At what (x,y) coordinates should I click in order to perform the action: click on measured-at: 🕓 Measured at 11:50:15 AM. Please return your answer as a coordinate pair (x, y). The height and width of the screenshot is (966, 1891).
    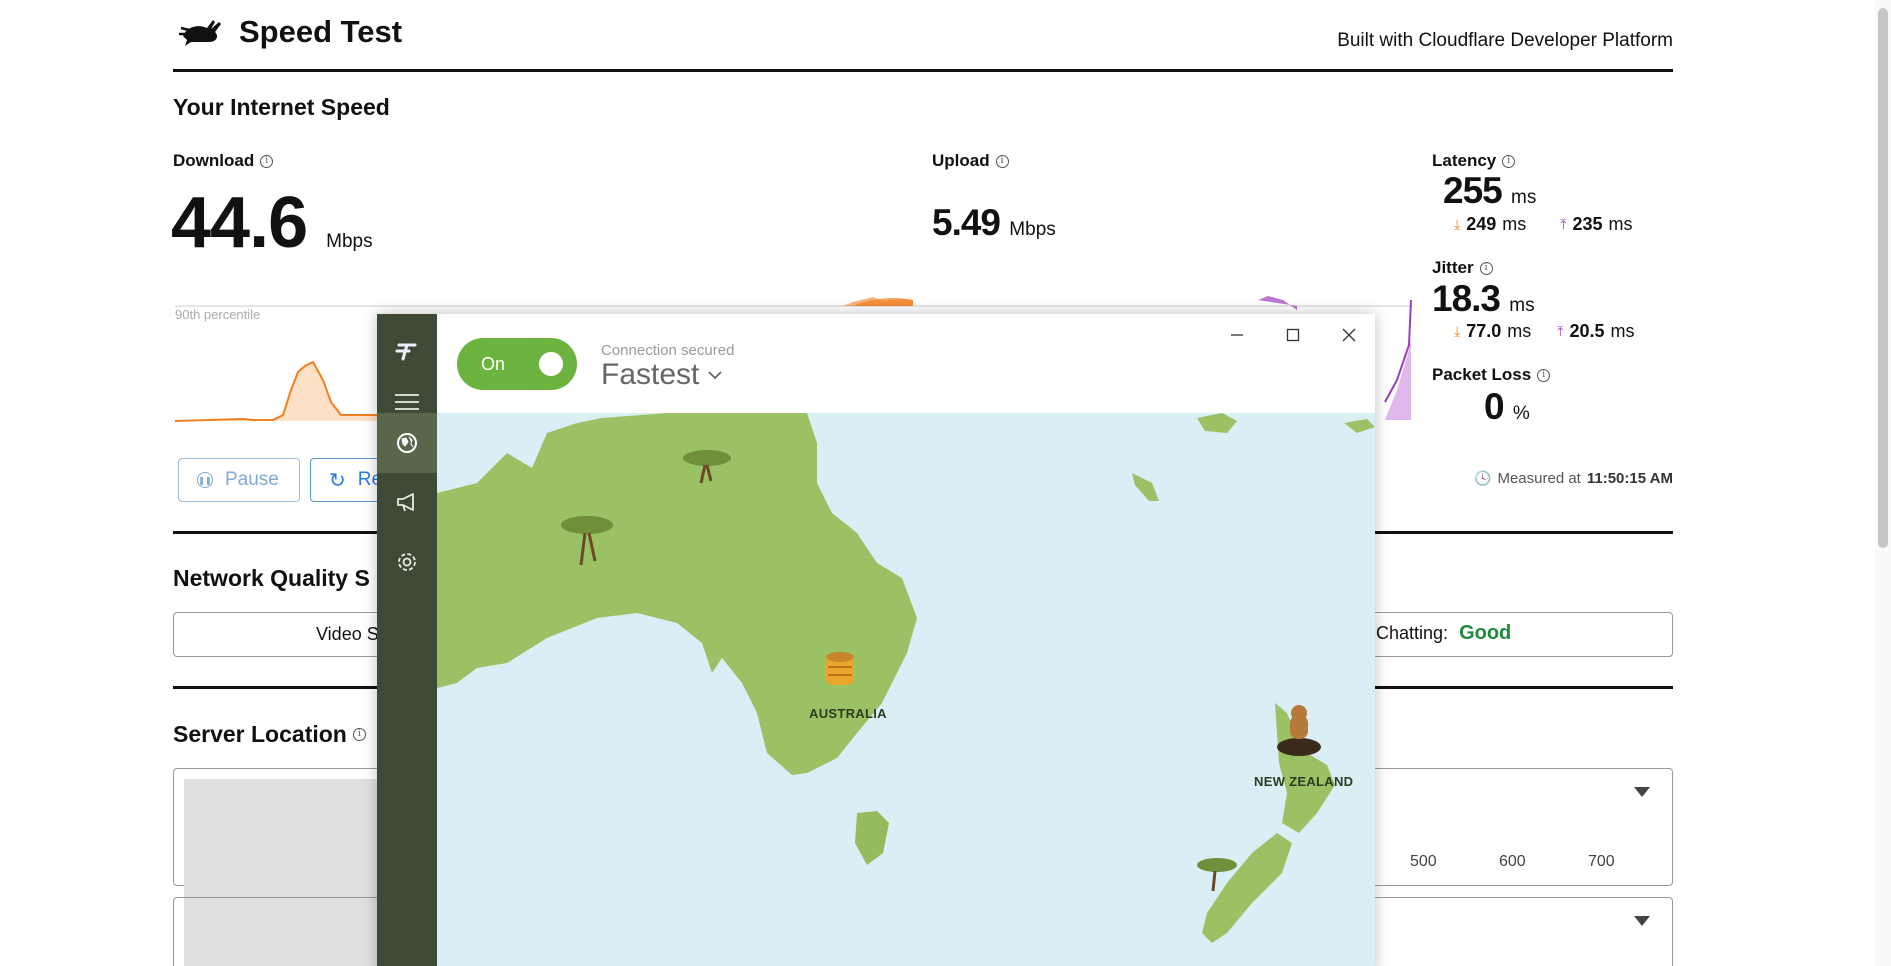
    Looking at the image, I should click on (1573, 478).